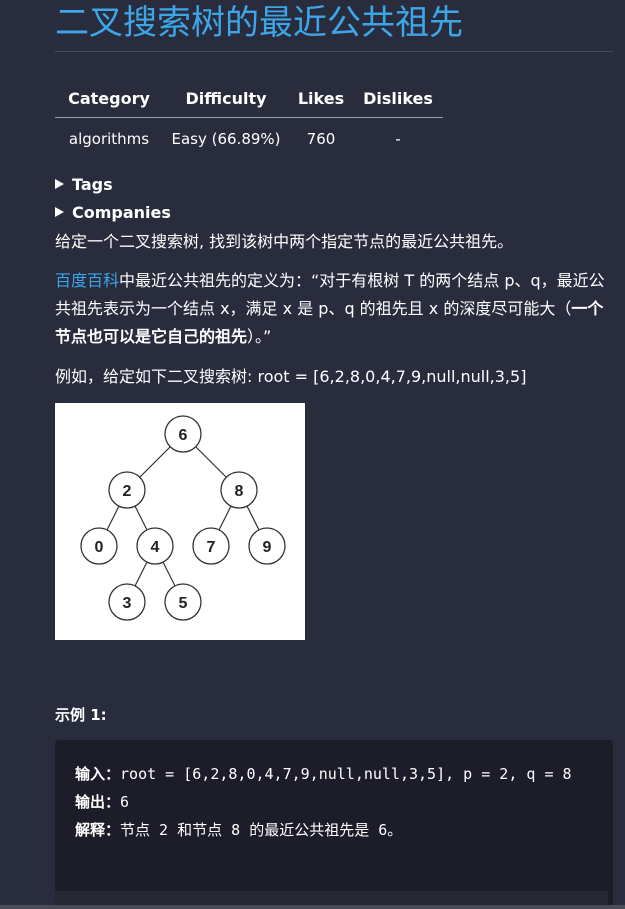 The height and width of the screenshot is (909, 625). I want to click on output-value: 6, so click(125, 802).